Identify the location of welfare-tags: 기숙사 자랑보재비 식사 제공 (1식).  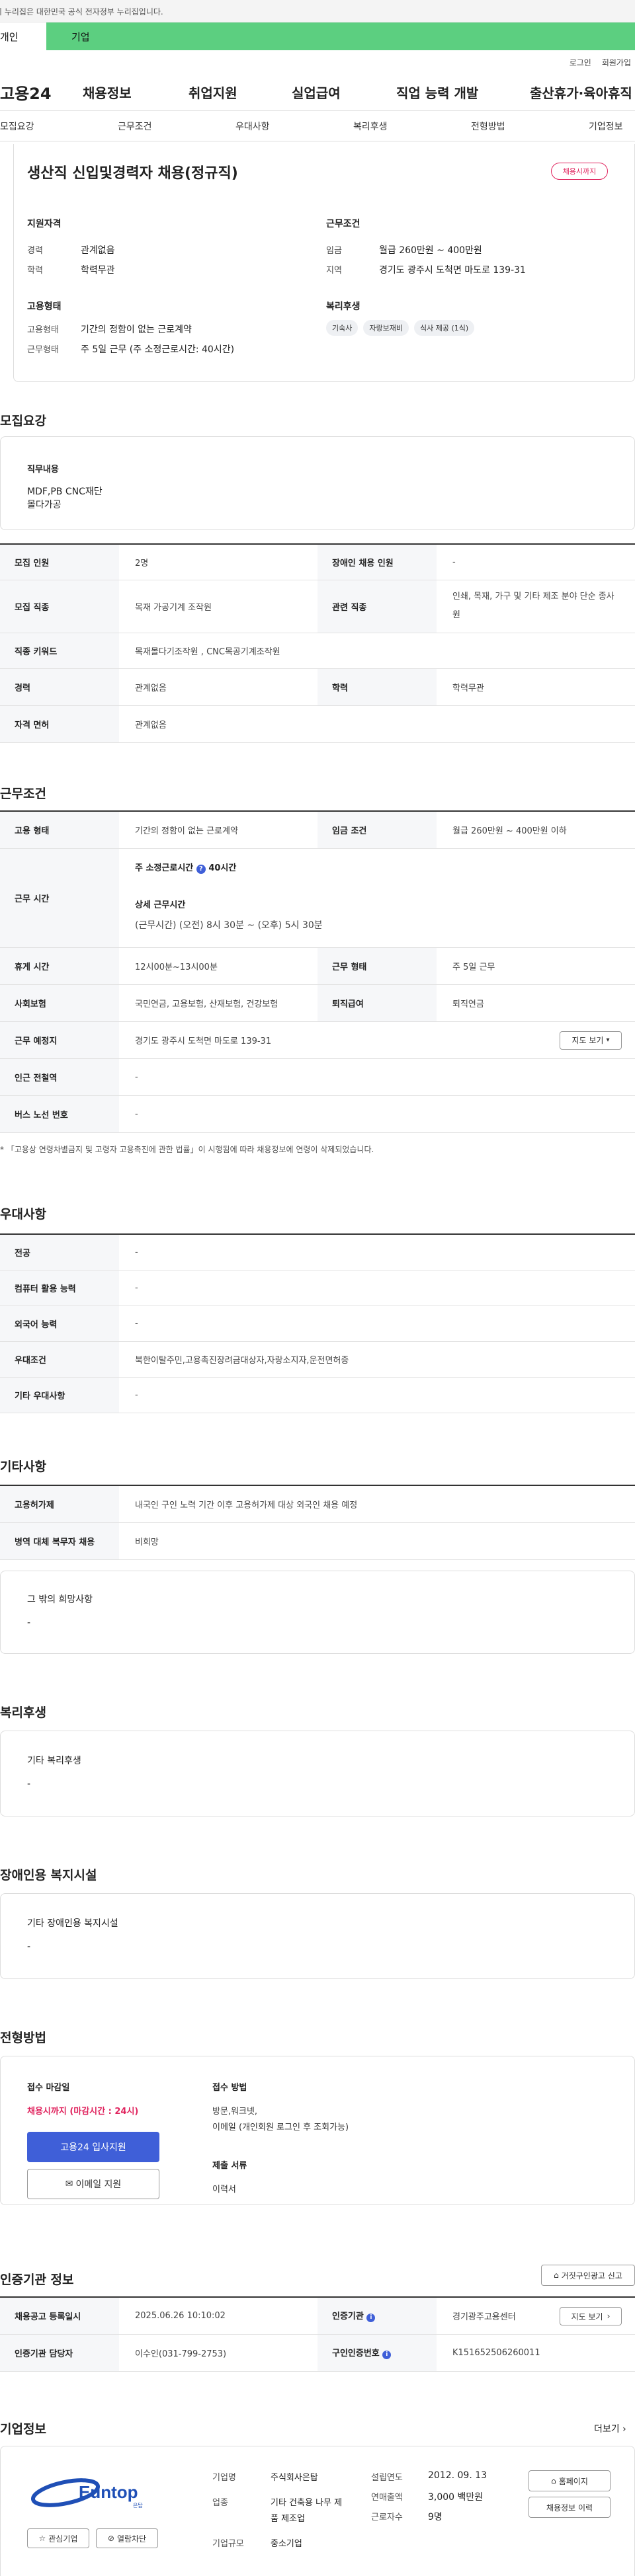
(403, 328).